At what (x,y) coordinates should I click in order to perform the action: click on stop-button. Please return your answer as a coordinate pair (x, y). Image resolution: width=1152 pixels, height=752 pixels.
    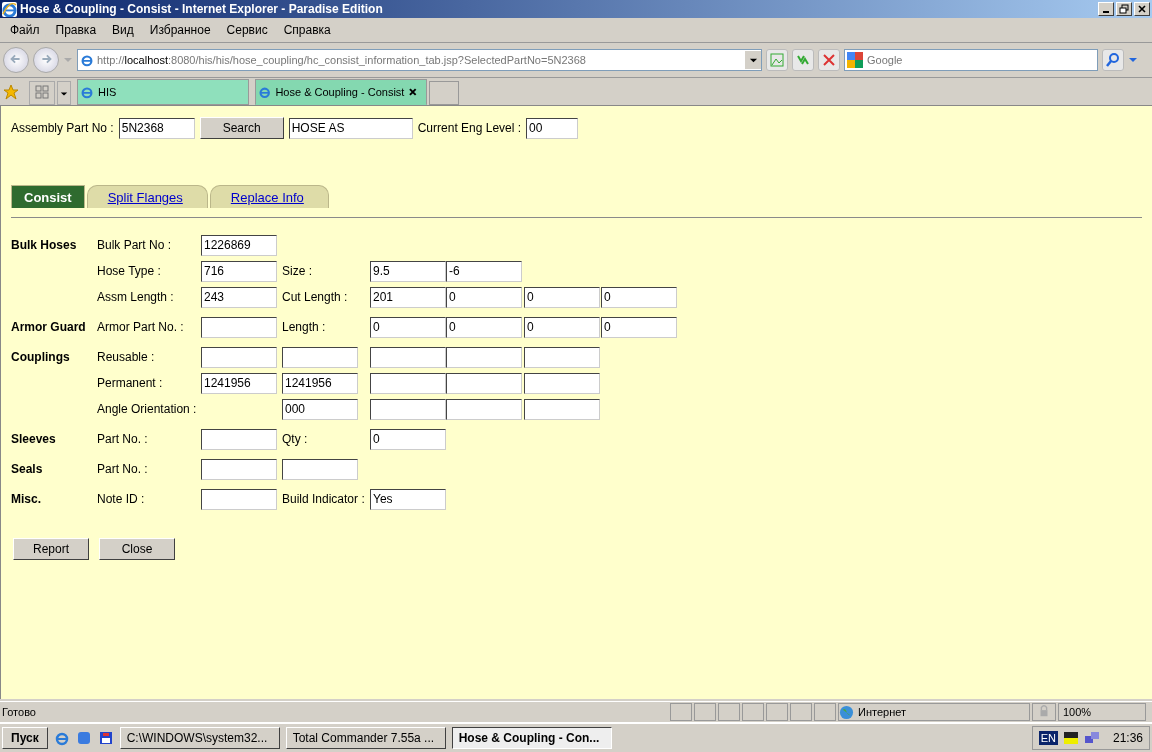
    Looking at the image, I should click on (829, 60).